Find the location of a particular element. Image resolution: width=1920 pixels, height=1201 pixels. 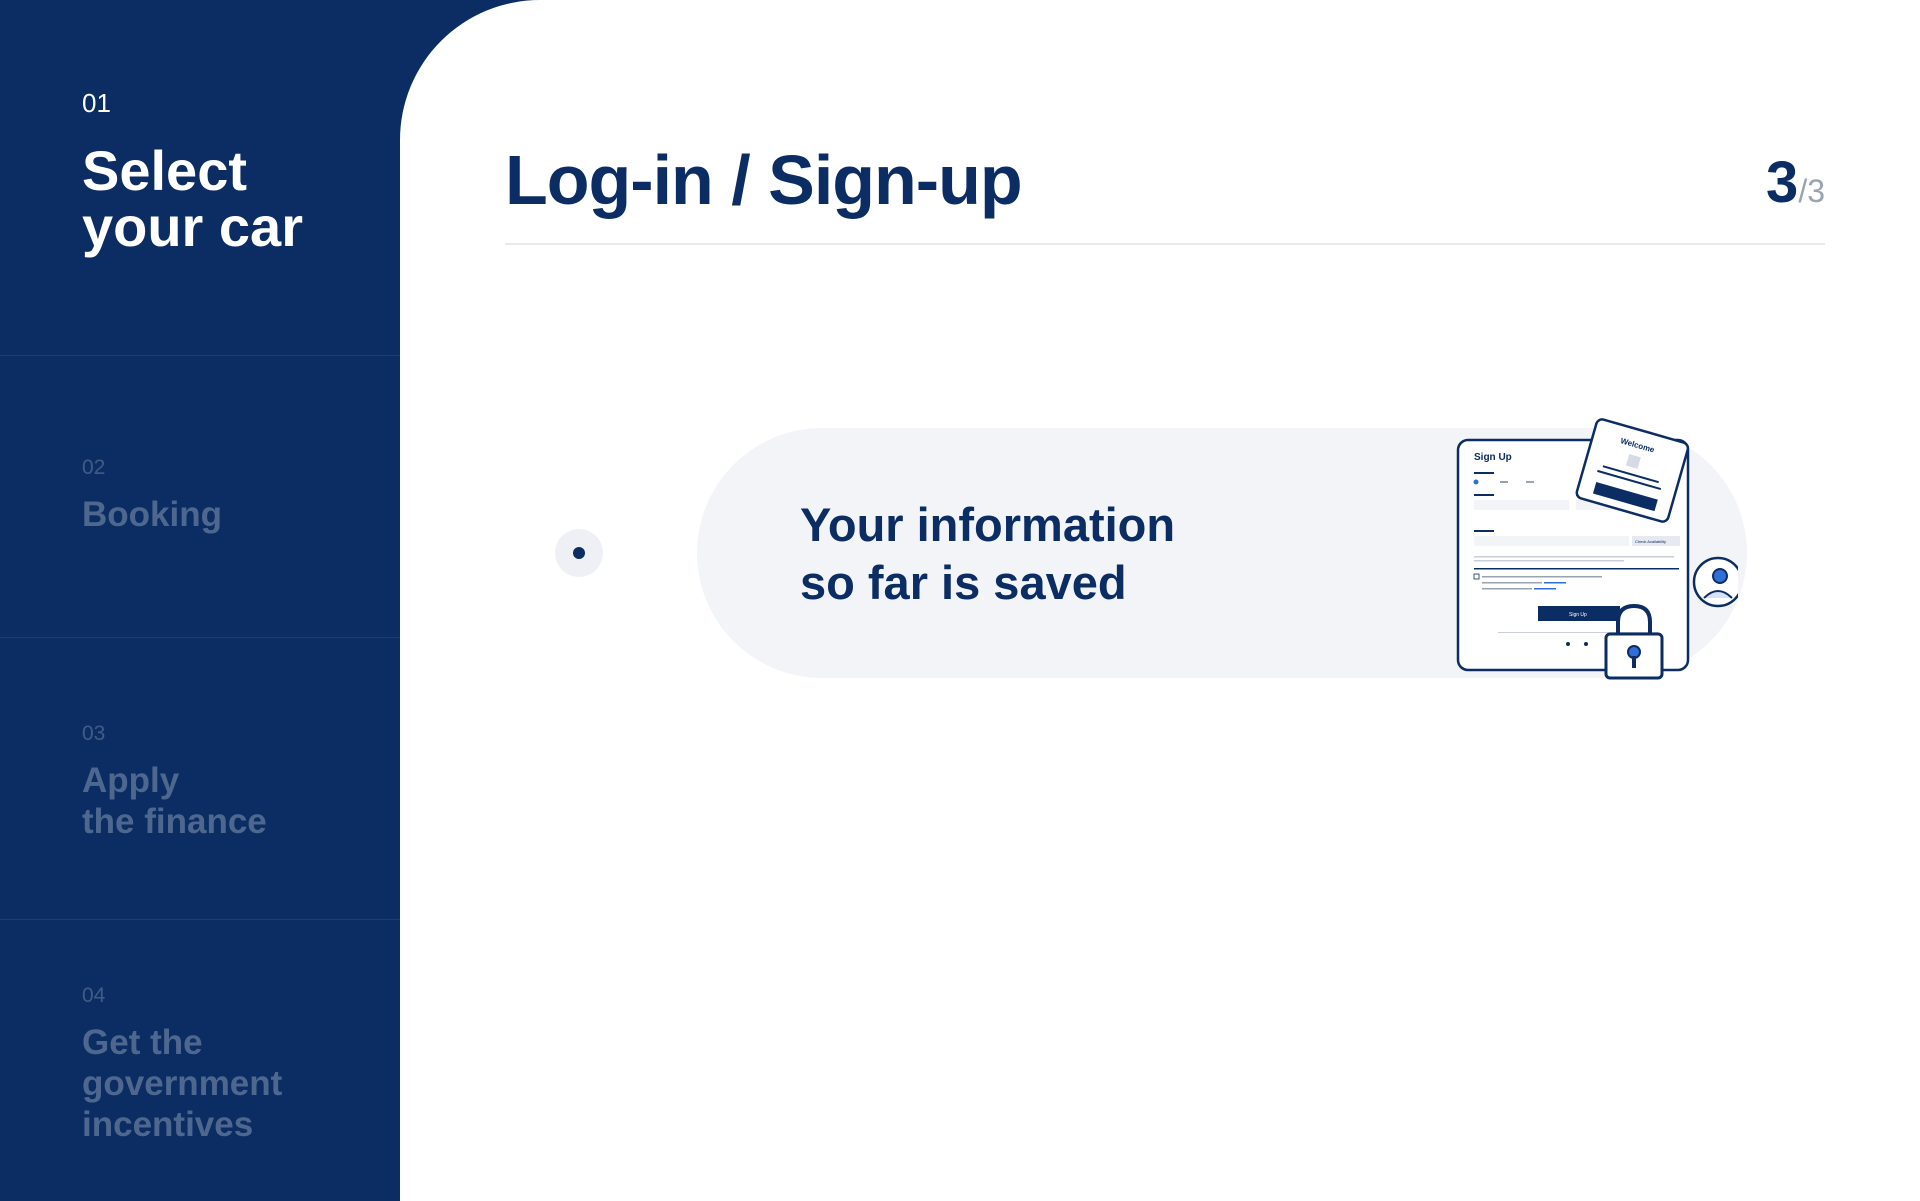

pager-total: /3 is located at coordinates (1811, 191).